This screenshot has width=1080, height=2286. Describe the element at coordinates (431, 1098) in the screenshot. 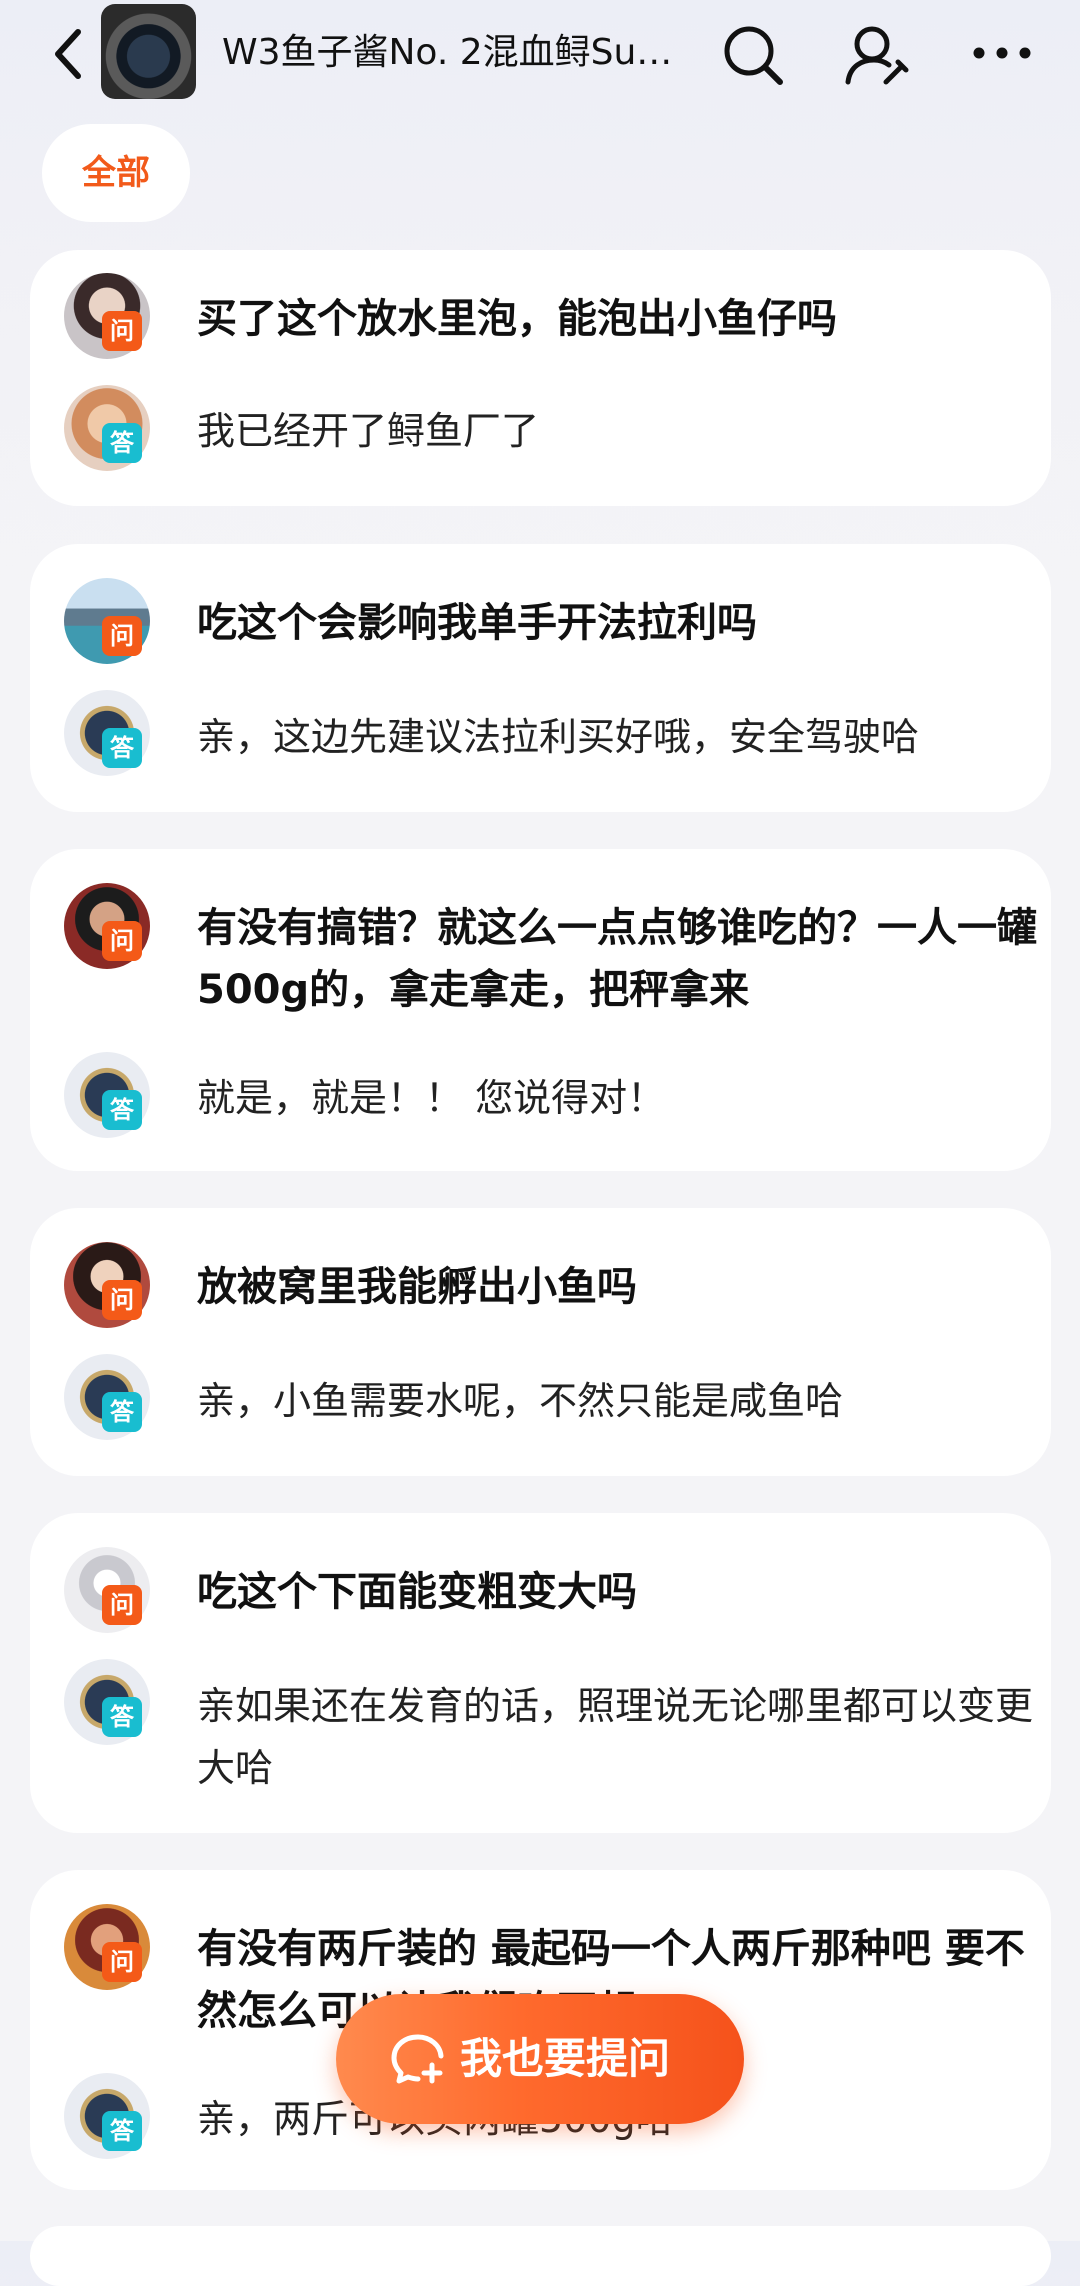

I see `answer-text: 就是，就是！！ 您说得对！` at that location.